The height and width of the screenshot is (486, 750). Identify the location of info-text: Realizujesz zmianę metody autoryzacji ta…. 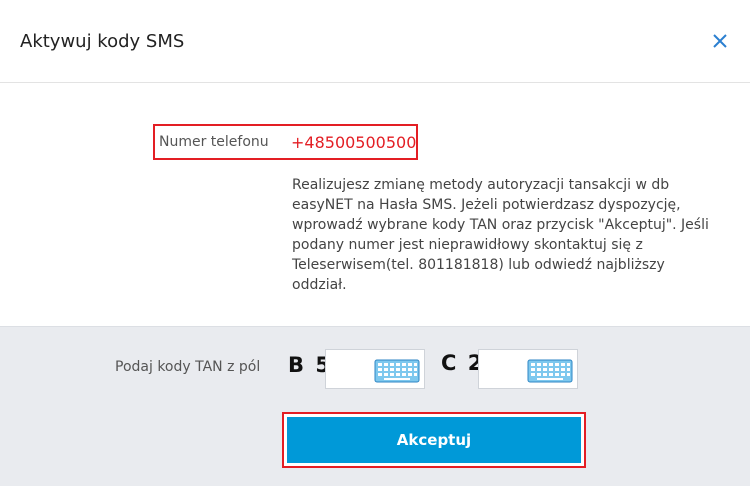
(500, 235).